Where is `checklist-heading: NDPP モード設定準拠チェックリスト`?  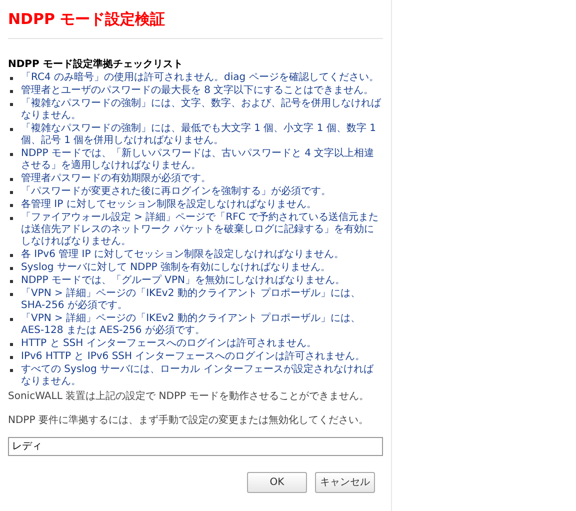 checklist-heading: NDPP モード設定準拠チェックリスト is located at coordinates (96, 64).